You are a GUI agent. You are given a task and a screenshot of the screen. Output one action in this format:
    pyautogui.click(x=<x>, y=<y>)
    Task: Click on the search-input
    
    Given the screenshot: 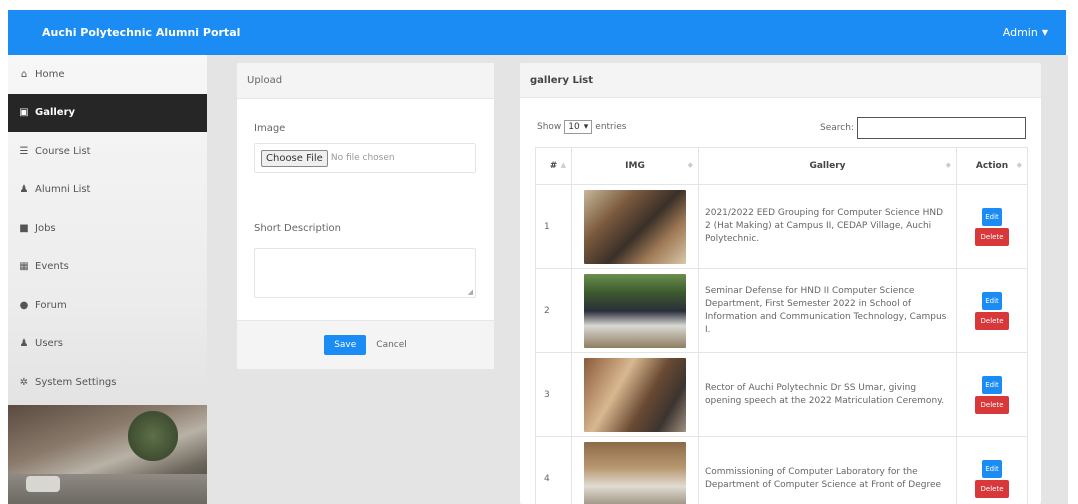 What is the action you would take?
    pyautogui.click(x=941, y=128)
    